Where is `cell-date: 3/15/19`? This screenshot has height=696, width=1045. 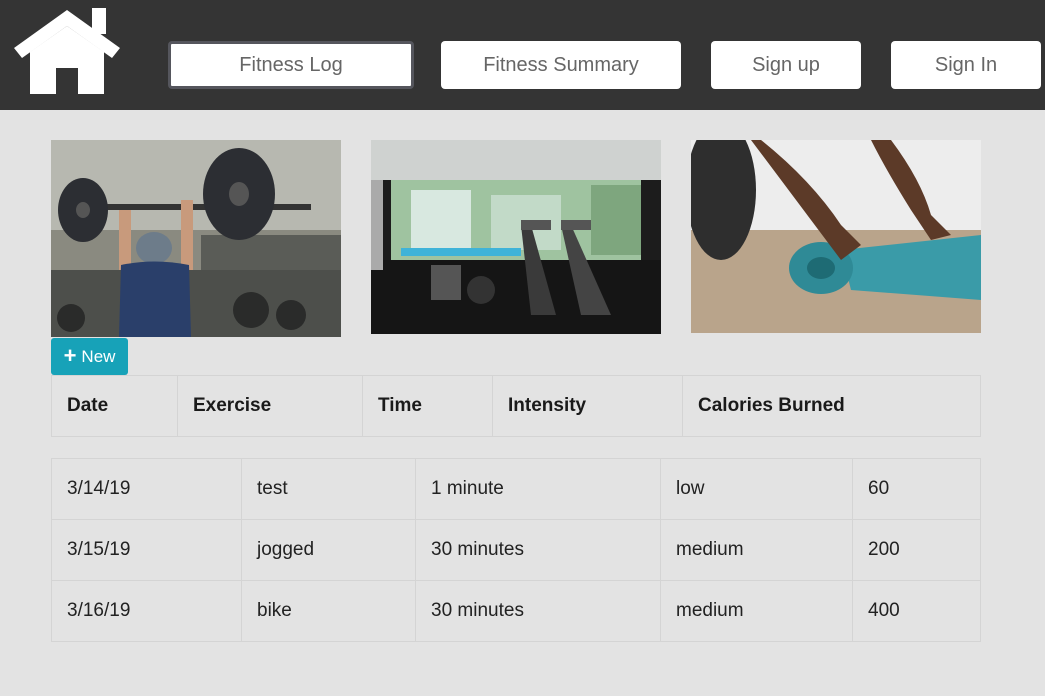 cell-date: 3/15/19 is located at coordinates (146, 550).